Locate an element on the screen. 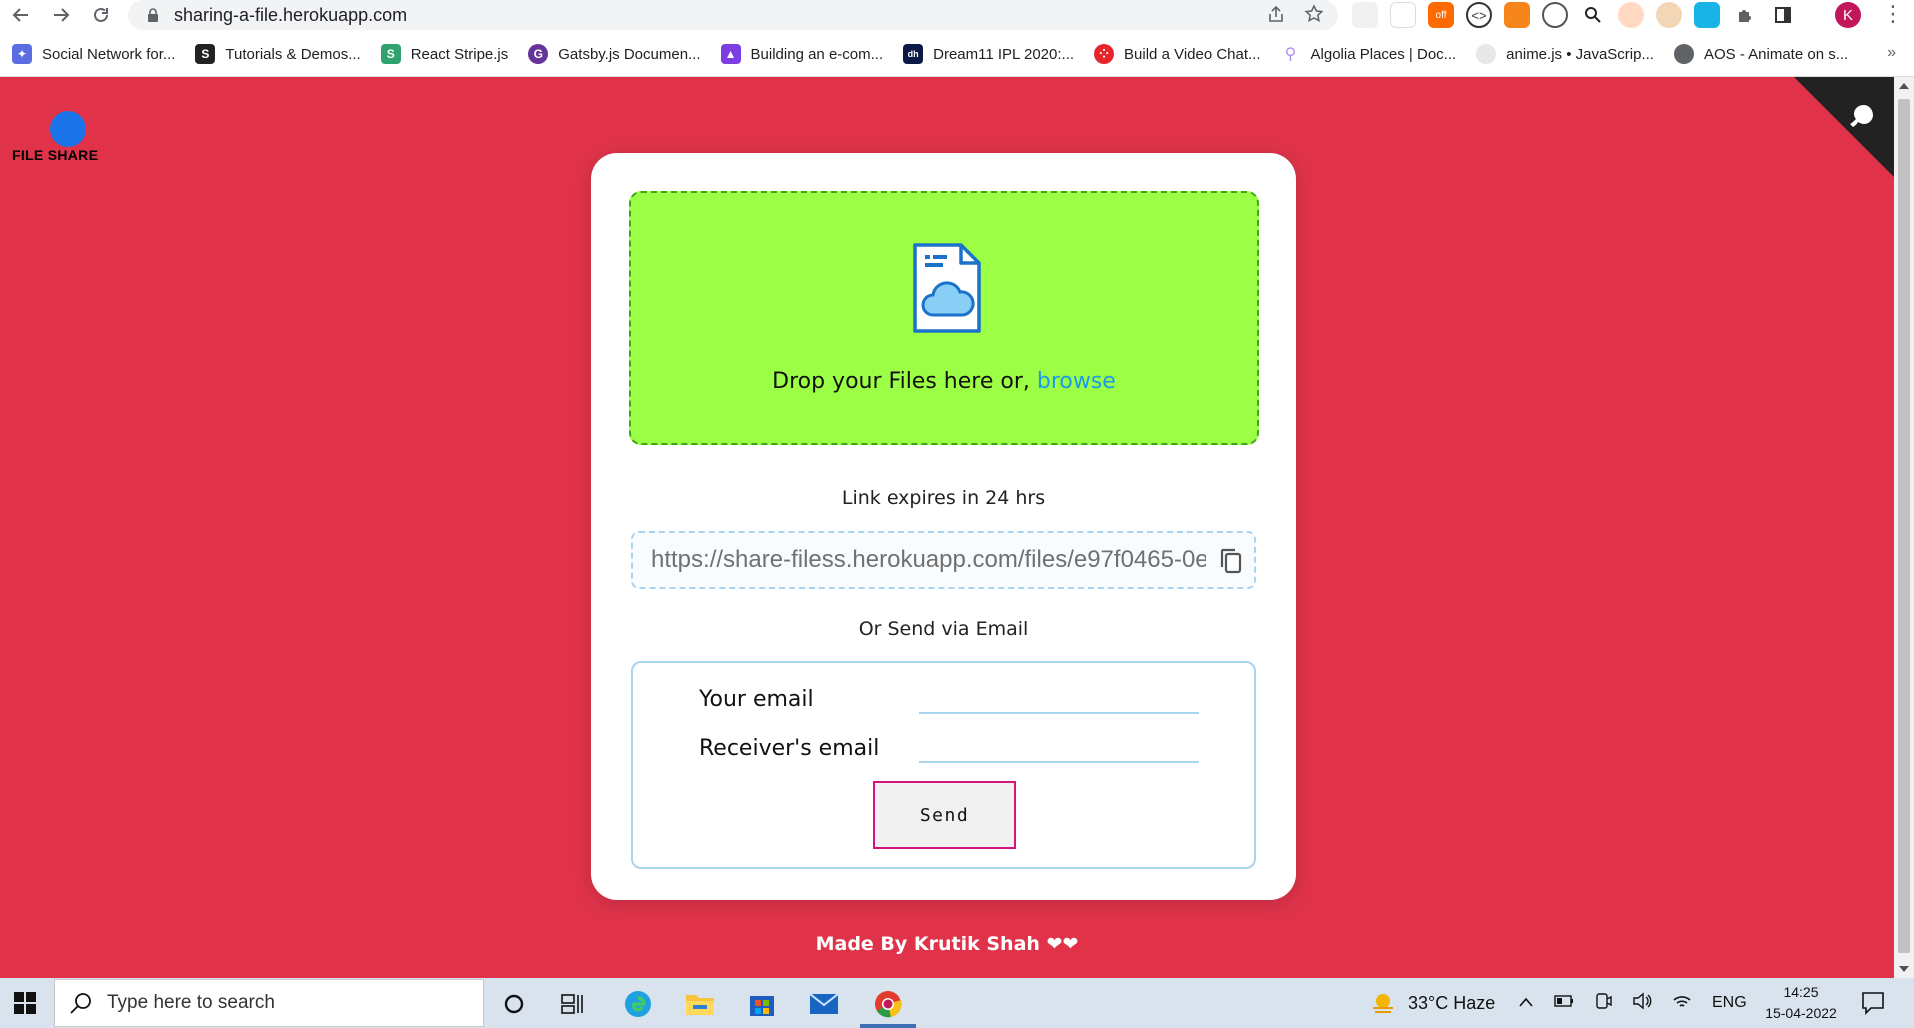  logo: FILE SHARE is located at coordinates (71, 139).